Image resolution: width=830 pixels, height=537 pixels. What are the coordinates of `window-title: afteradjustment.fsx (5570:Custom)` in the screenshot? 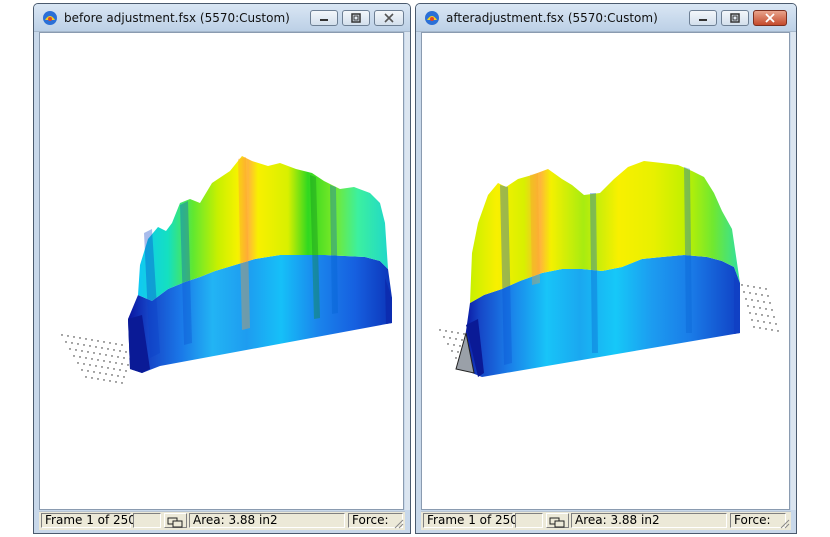 It's located at (552, 18).